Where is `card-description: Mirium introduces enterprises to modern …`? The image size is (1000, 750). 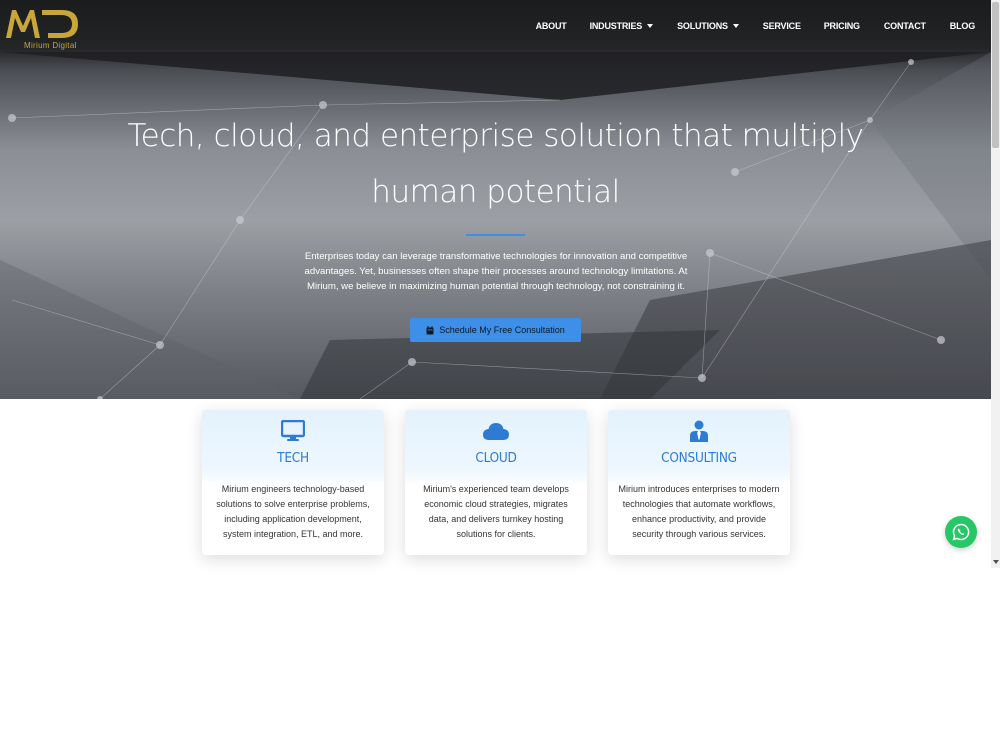 card-description: Mirium introduces enterprises to modern … is located at coordinates (699, 511).